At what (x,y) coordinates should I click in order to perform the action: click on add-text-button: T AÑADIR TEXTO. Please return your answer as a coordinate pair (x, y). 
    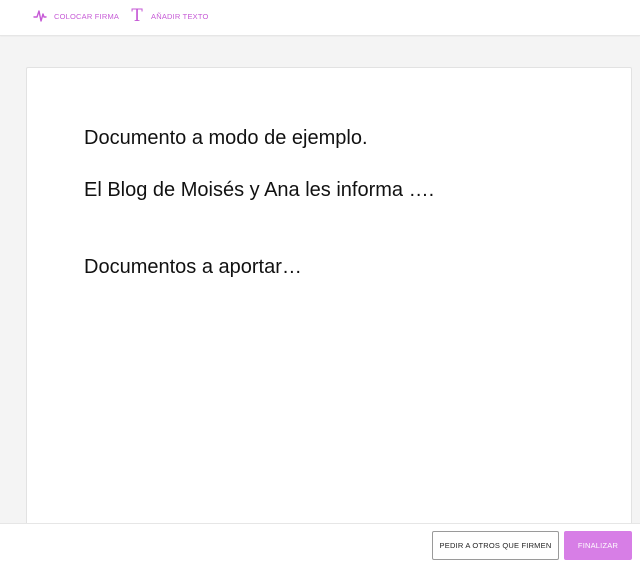
    Looking at the image, I should click on (170, 16).